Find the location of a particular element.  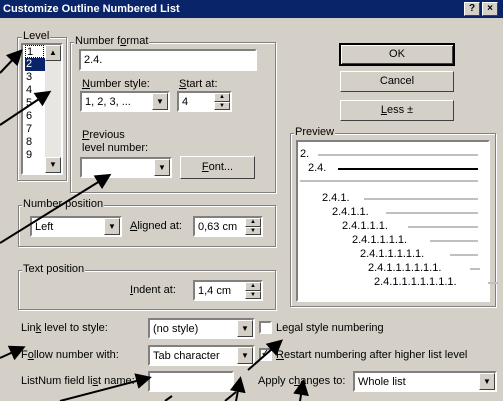

annotation-arrow-previous is located at coordinates (56, 208).